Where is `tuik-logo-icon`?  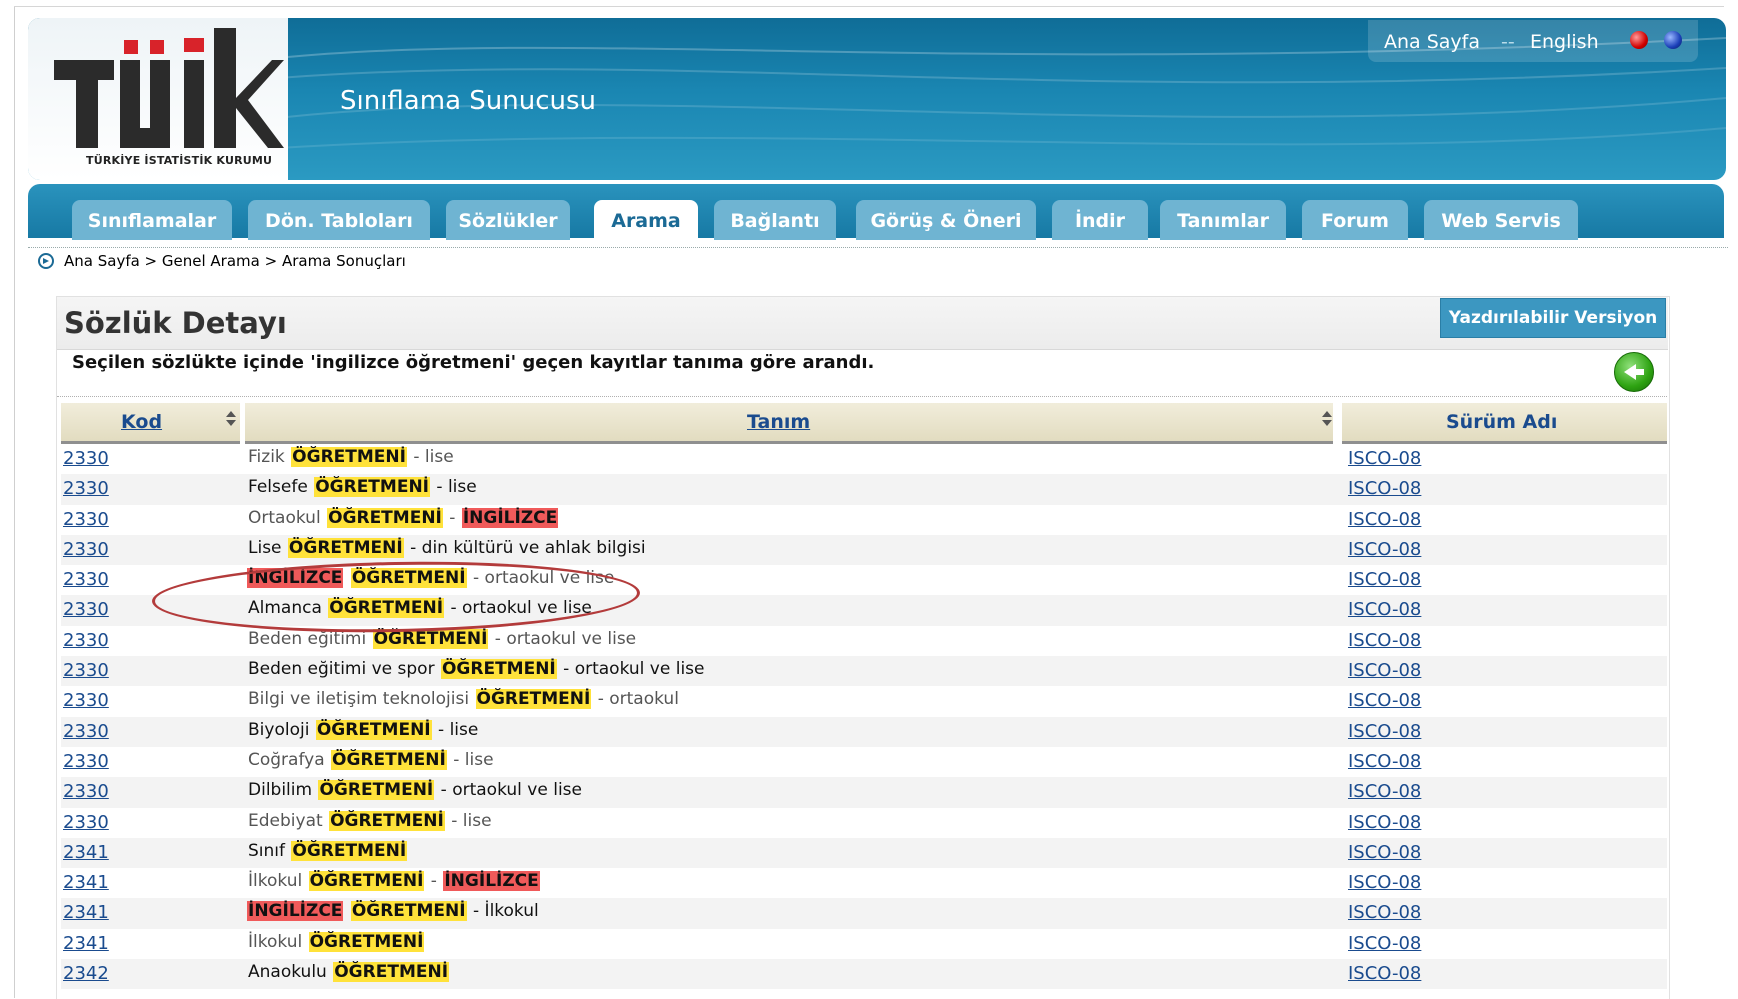 tuik-logo-icon is located at coordinates (169, 88).